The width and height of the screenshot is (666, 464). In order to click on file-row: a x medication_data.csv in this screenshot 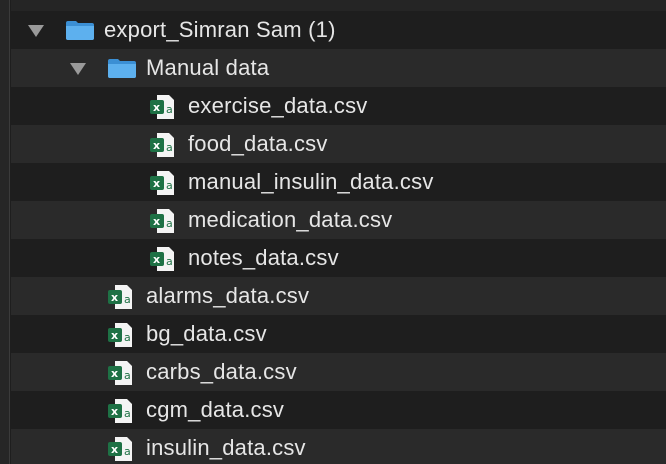, I will do `click(338, 220)`.